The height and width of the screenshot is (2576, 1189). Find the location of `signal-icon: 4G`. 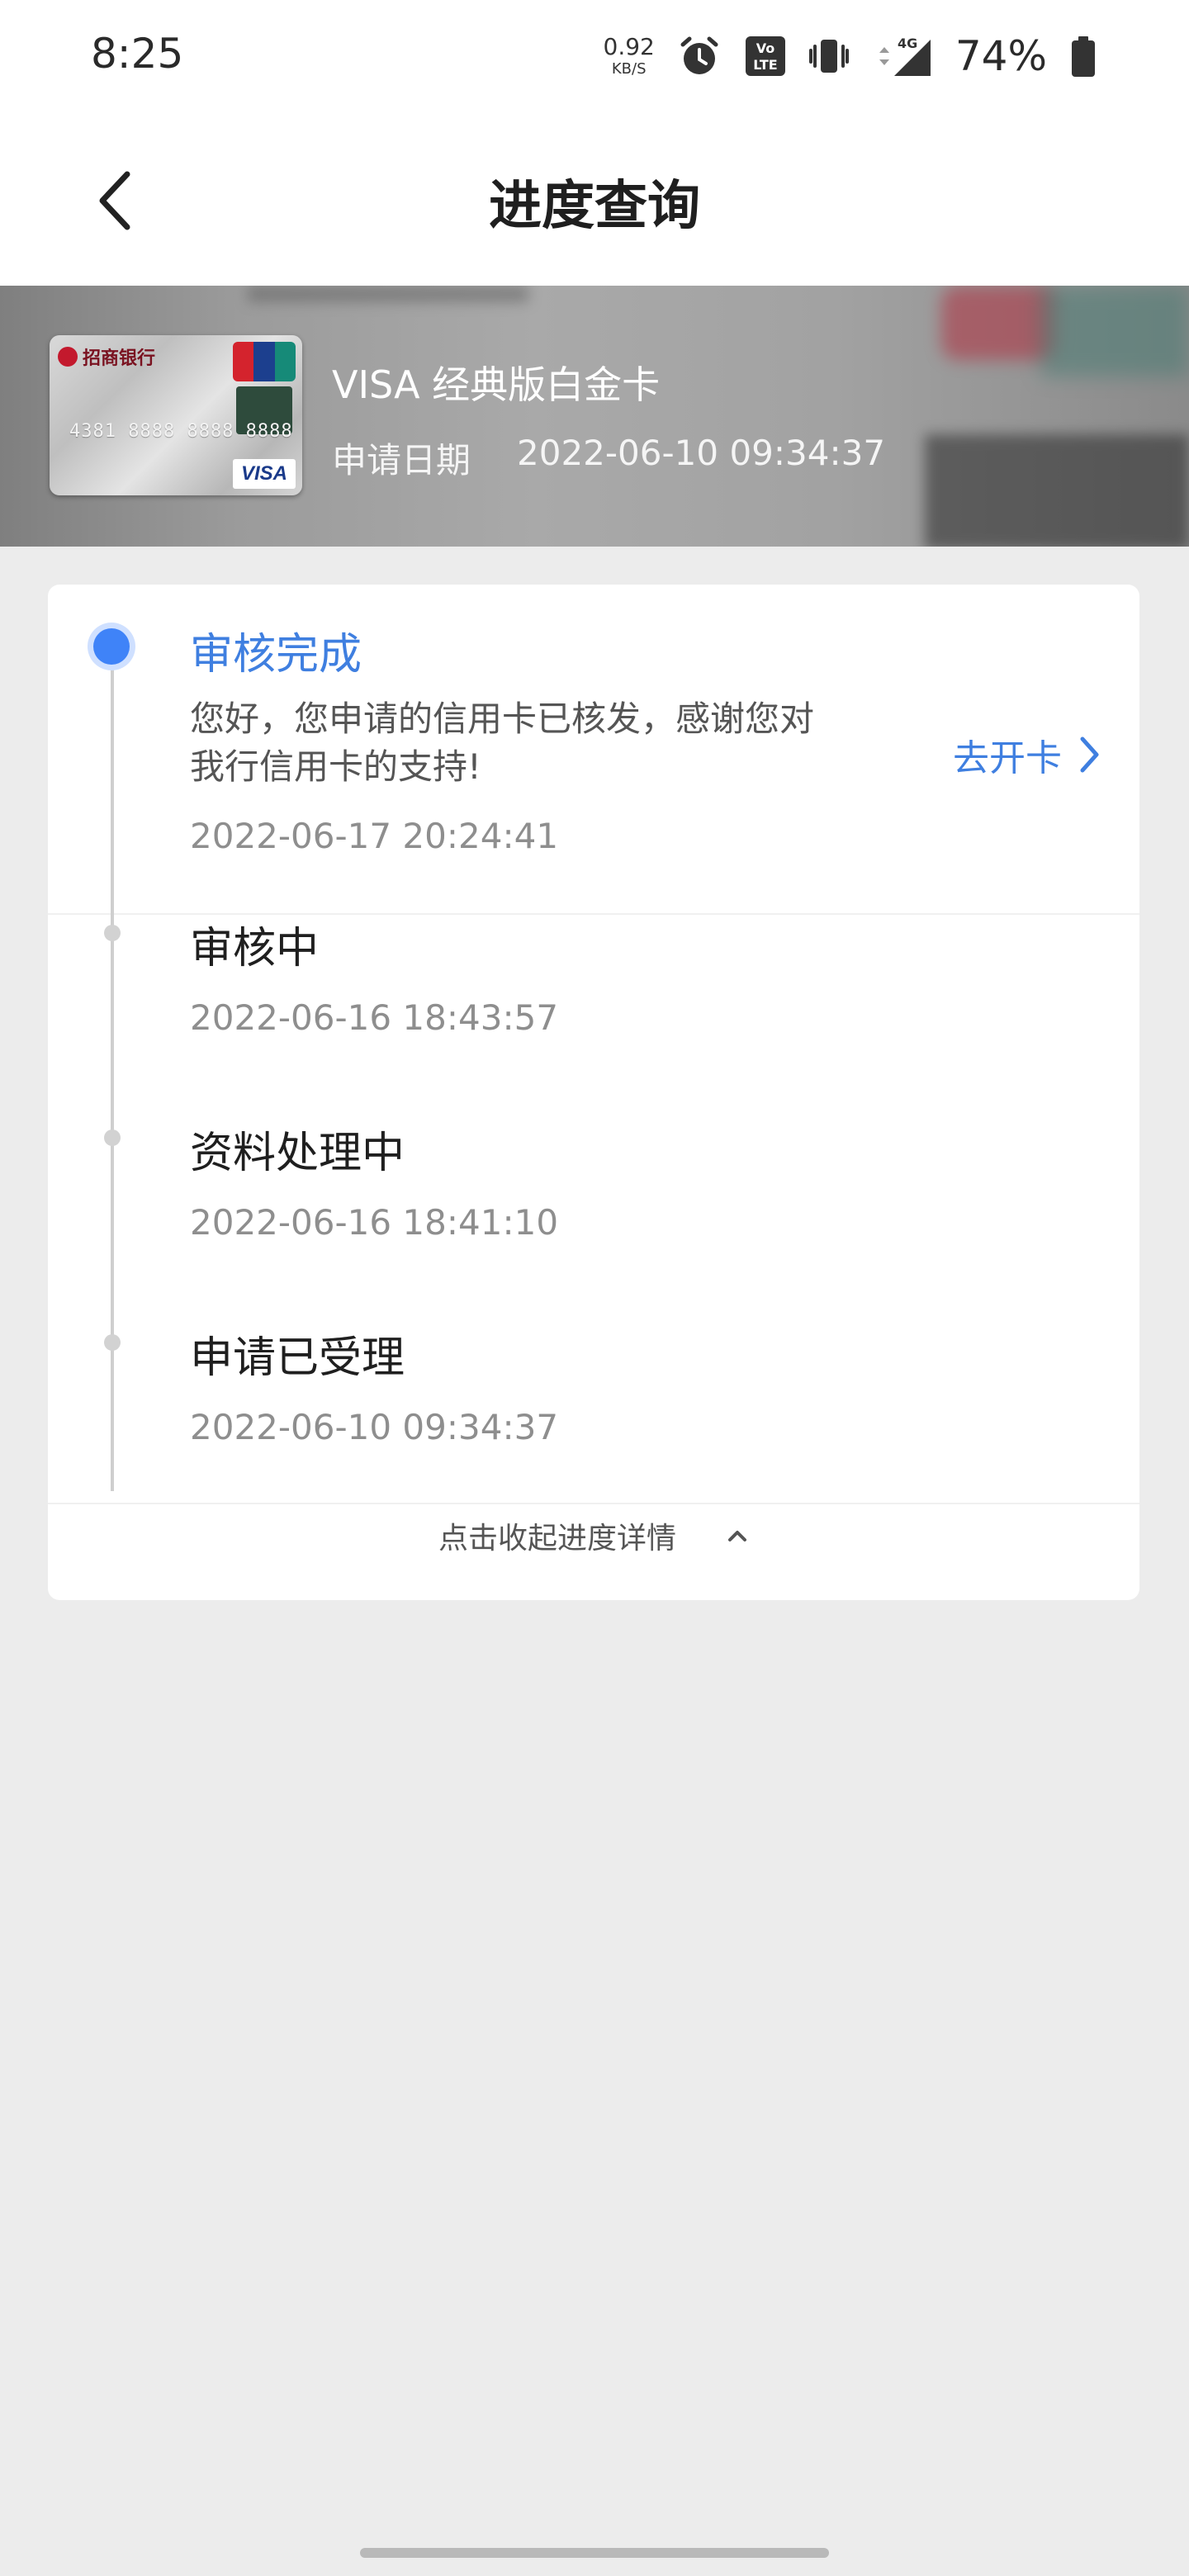

signal-icon: 4G is located at coordinates (902, 56).